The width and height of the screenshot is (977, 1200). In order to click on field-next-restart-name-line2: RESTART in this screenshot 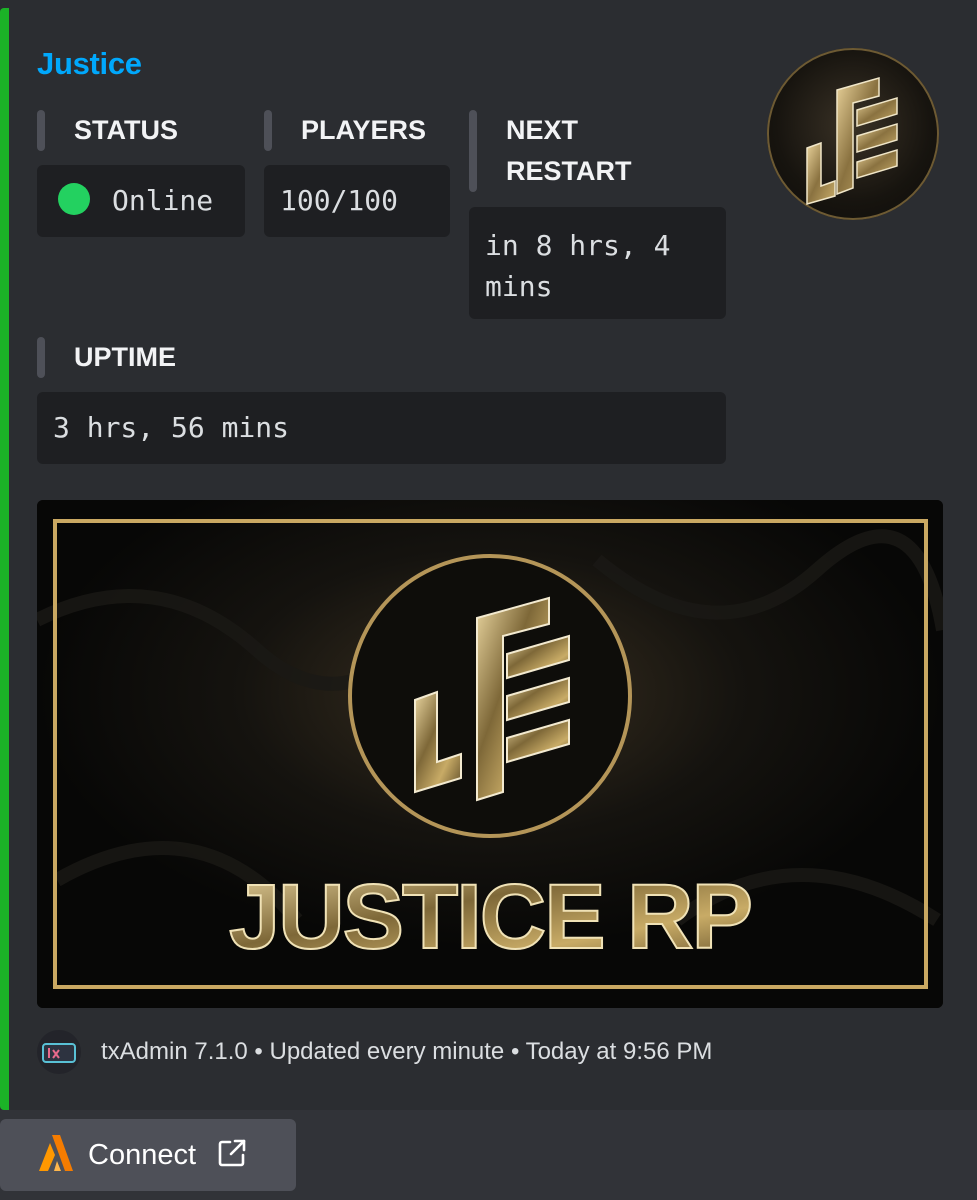, I will do `click(569, 171)`.